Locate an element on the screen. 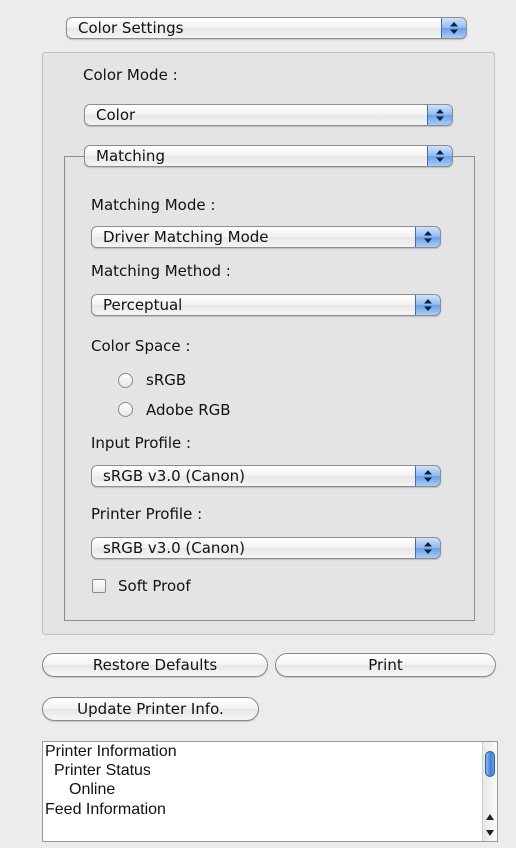  color-mode-popup: Color is located at coordinates (268, 115).